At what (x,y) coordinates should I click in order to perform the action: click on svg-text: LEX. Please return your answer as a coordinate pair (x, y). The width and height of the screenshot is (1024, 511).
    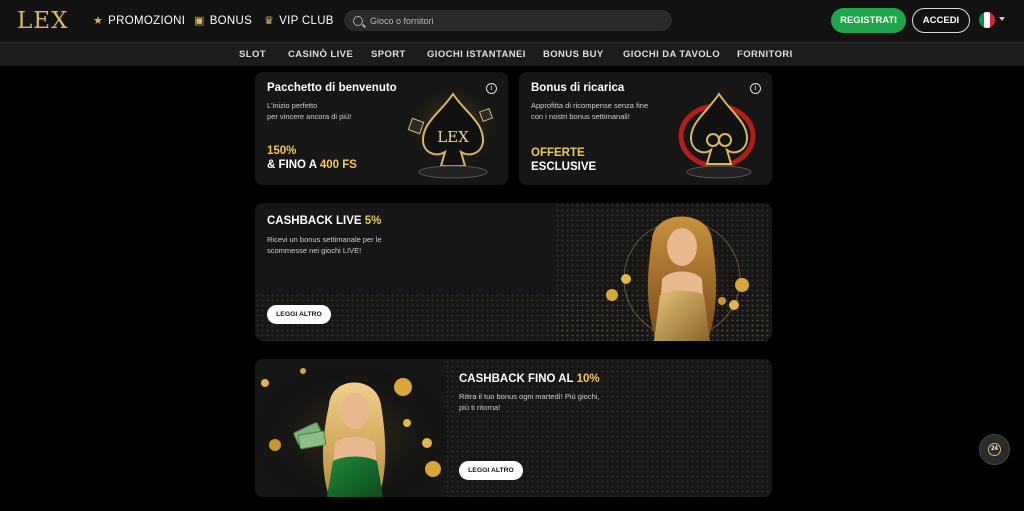
    Looking at the image, I should click on (453, 137).